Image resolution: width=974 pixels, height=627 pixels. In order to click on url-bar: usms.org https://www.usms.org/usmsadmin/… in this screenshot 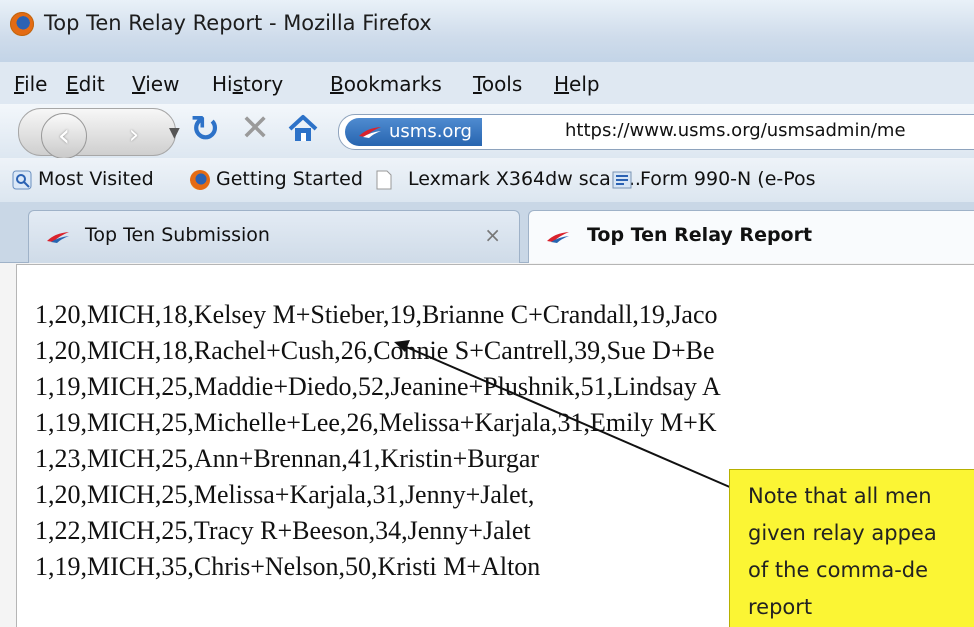, I will do `click(656, 132)`.